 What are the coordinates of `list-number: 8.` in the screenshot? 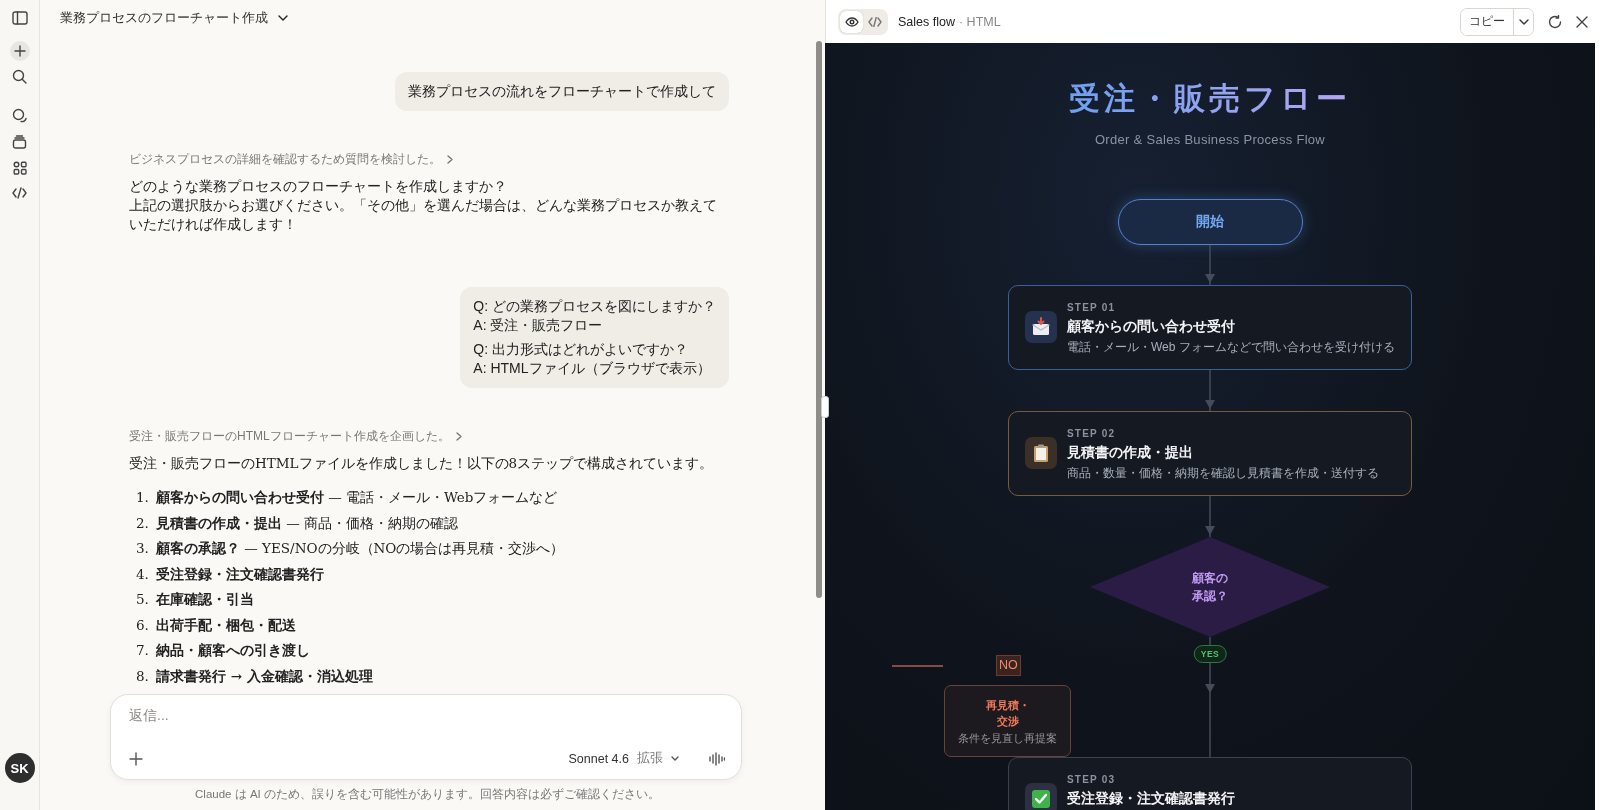 It's located at (142, 676).